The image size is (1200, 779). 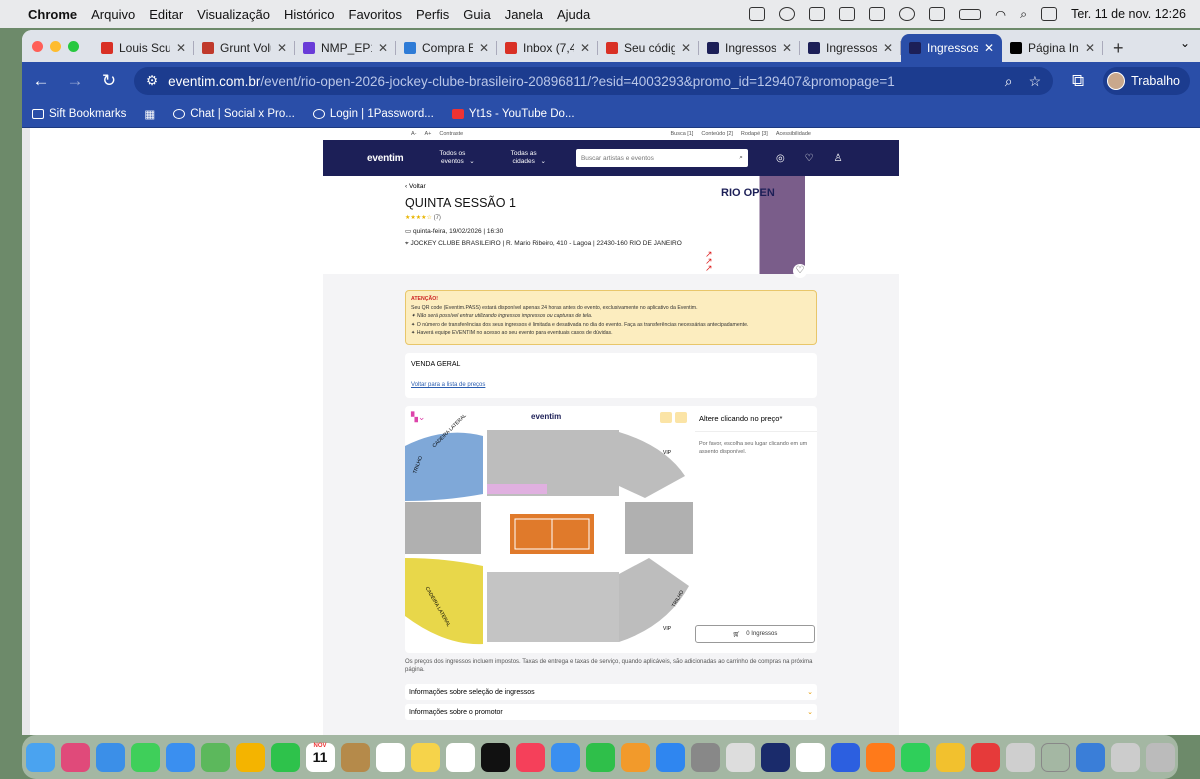 What do you see at coordinates (309, 14) in the screenshot?
I see `menu-historico: Histórico` at bounding box center [309, 14].